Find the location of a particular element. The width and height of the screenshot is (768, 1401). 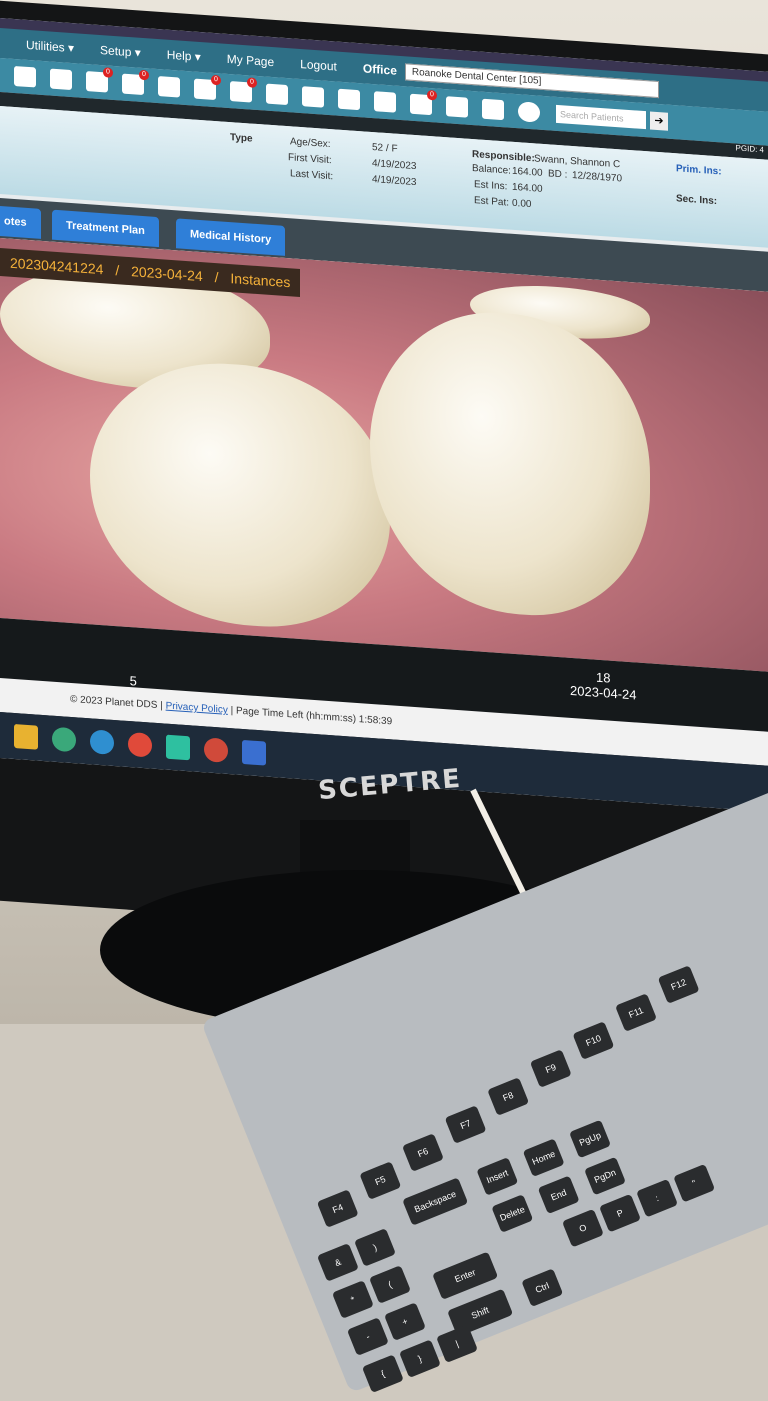

first-visit-label: First Visit: is located at coordinates (310, 159).